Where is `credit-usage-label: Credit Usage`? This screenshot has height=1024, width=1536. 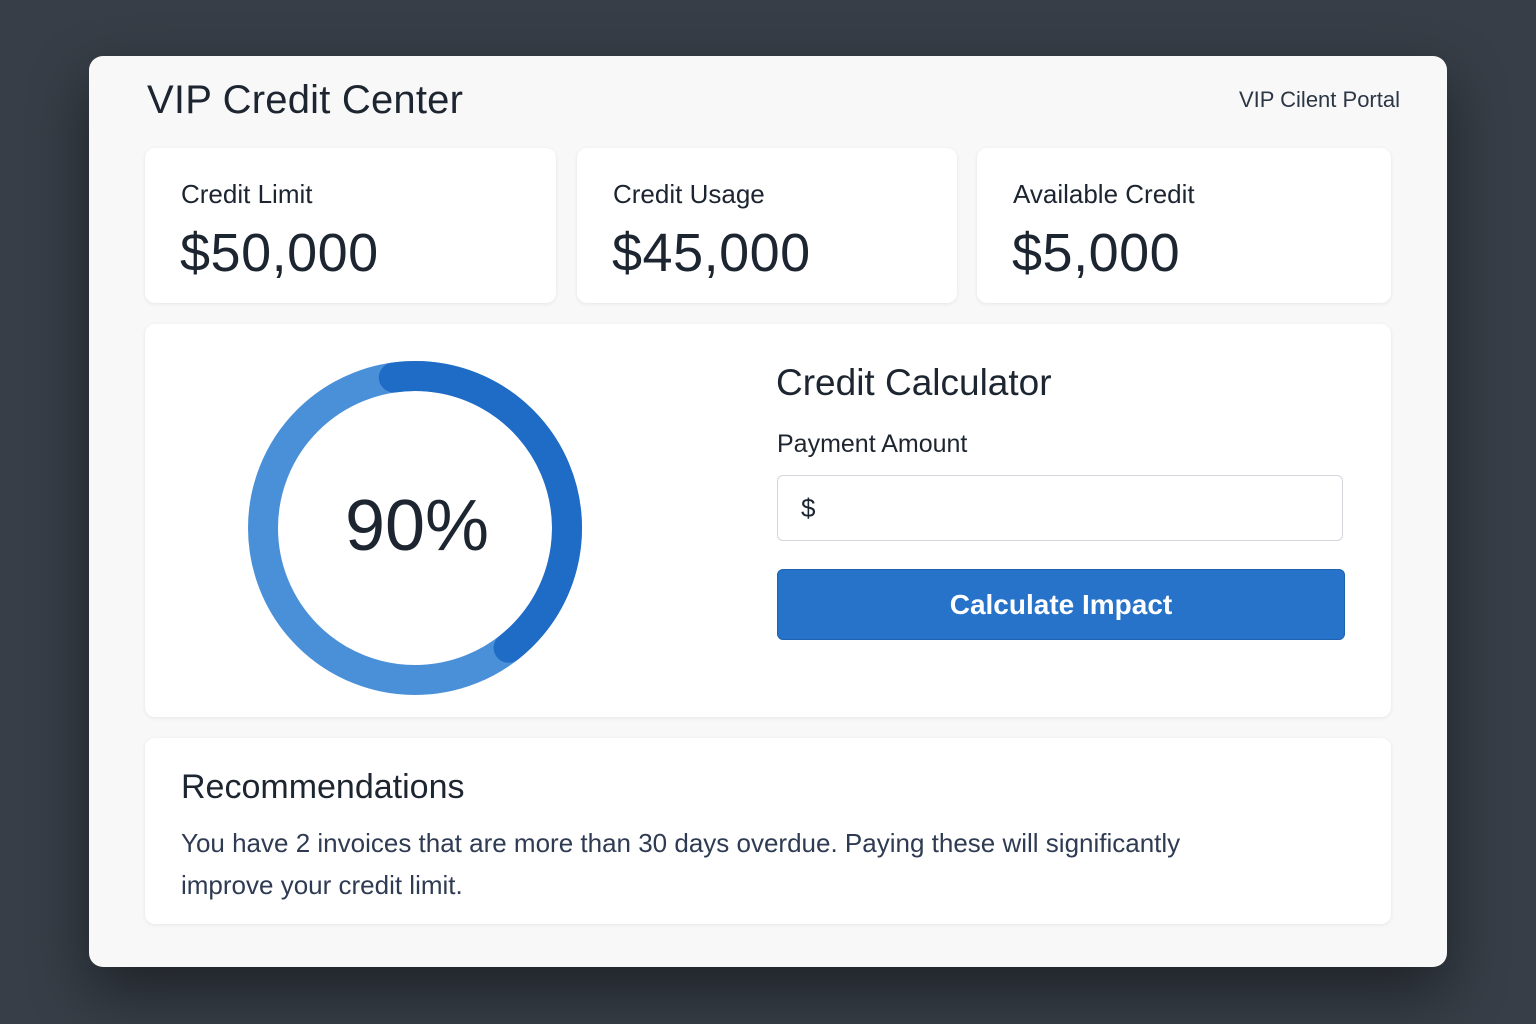 credit-usage-label: Credit Usage is located at coordinates (689, 194).